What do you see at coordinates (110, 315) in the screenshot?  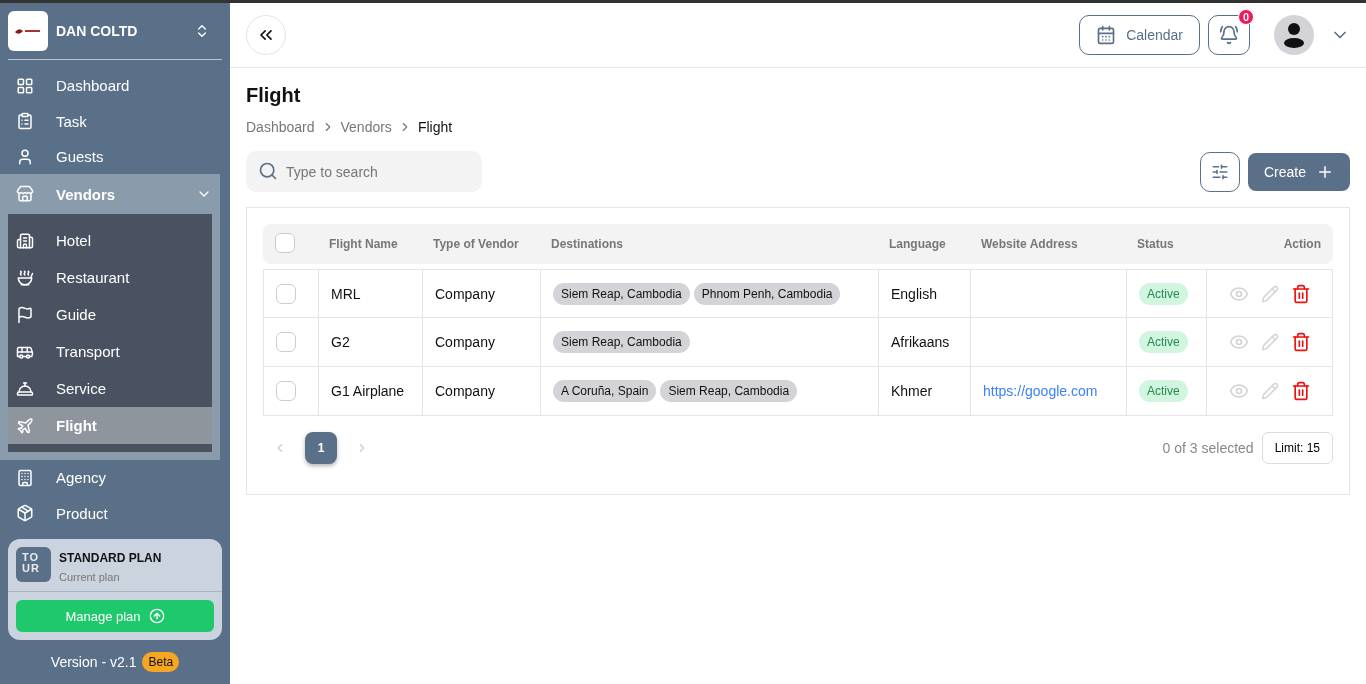 I see `sidebar-item: Guide` at bounding box center [110, 315].